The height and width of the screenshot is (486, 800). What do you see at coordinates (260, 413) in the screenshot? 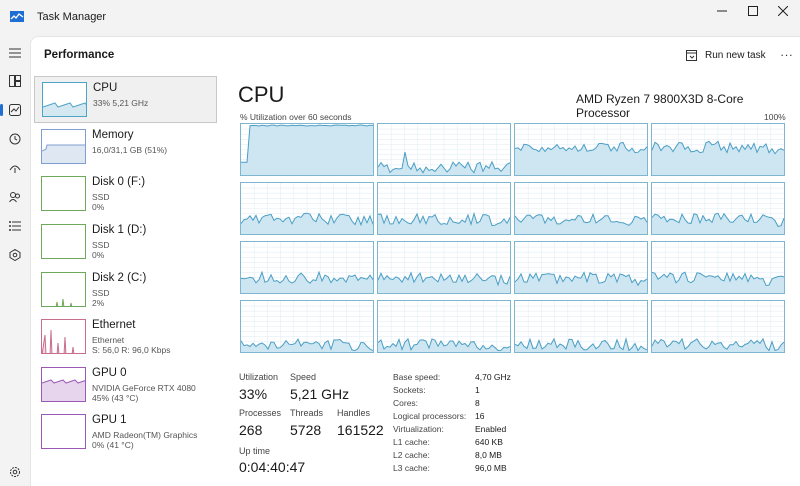
I see `processes-label: Processes` at bounding box center [260, 413].